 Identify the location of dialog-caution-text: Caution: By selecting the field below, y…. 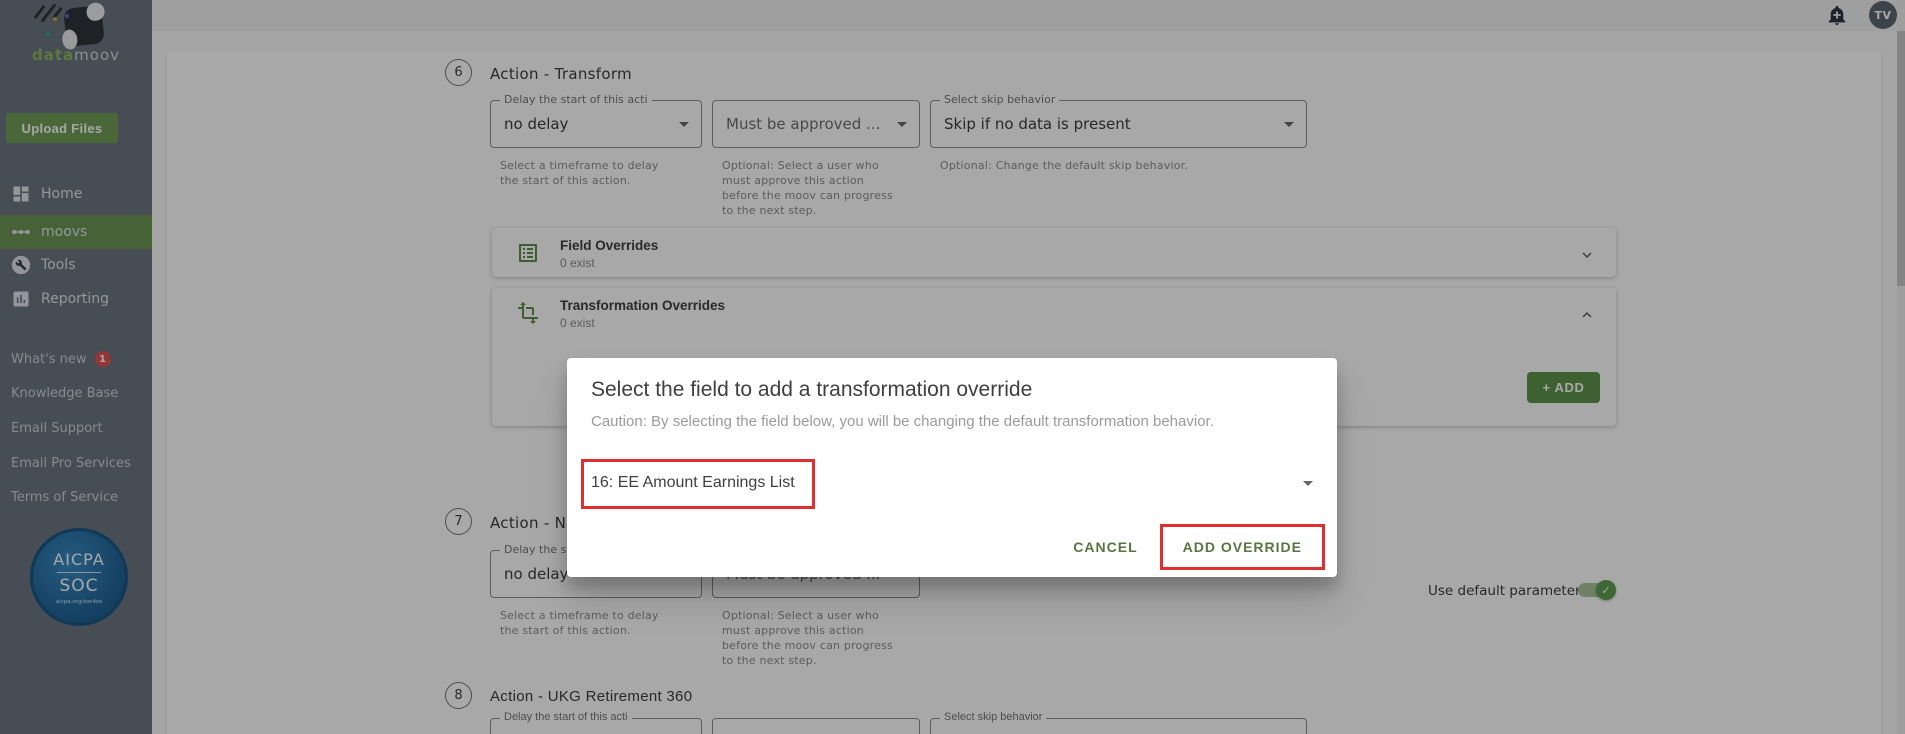
(902, 421).